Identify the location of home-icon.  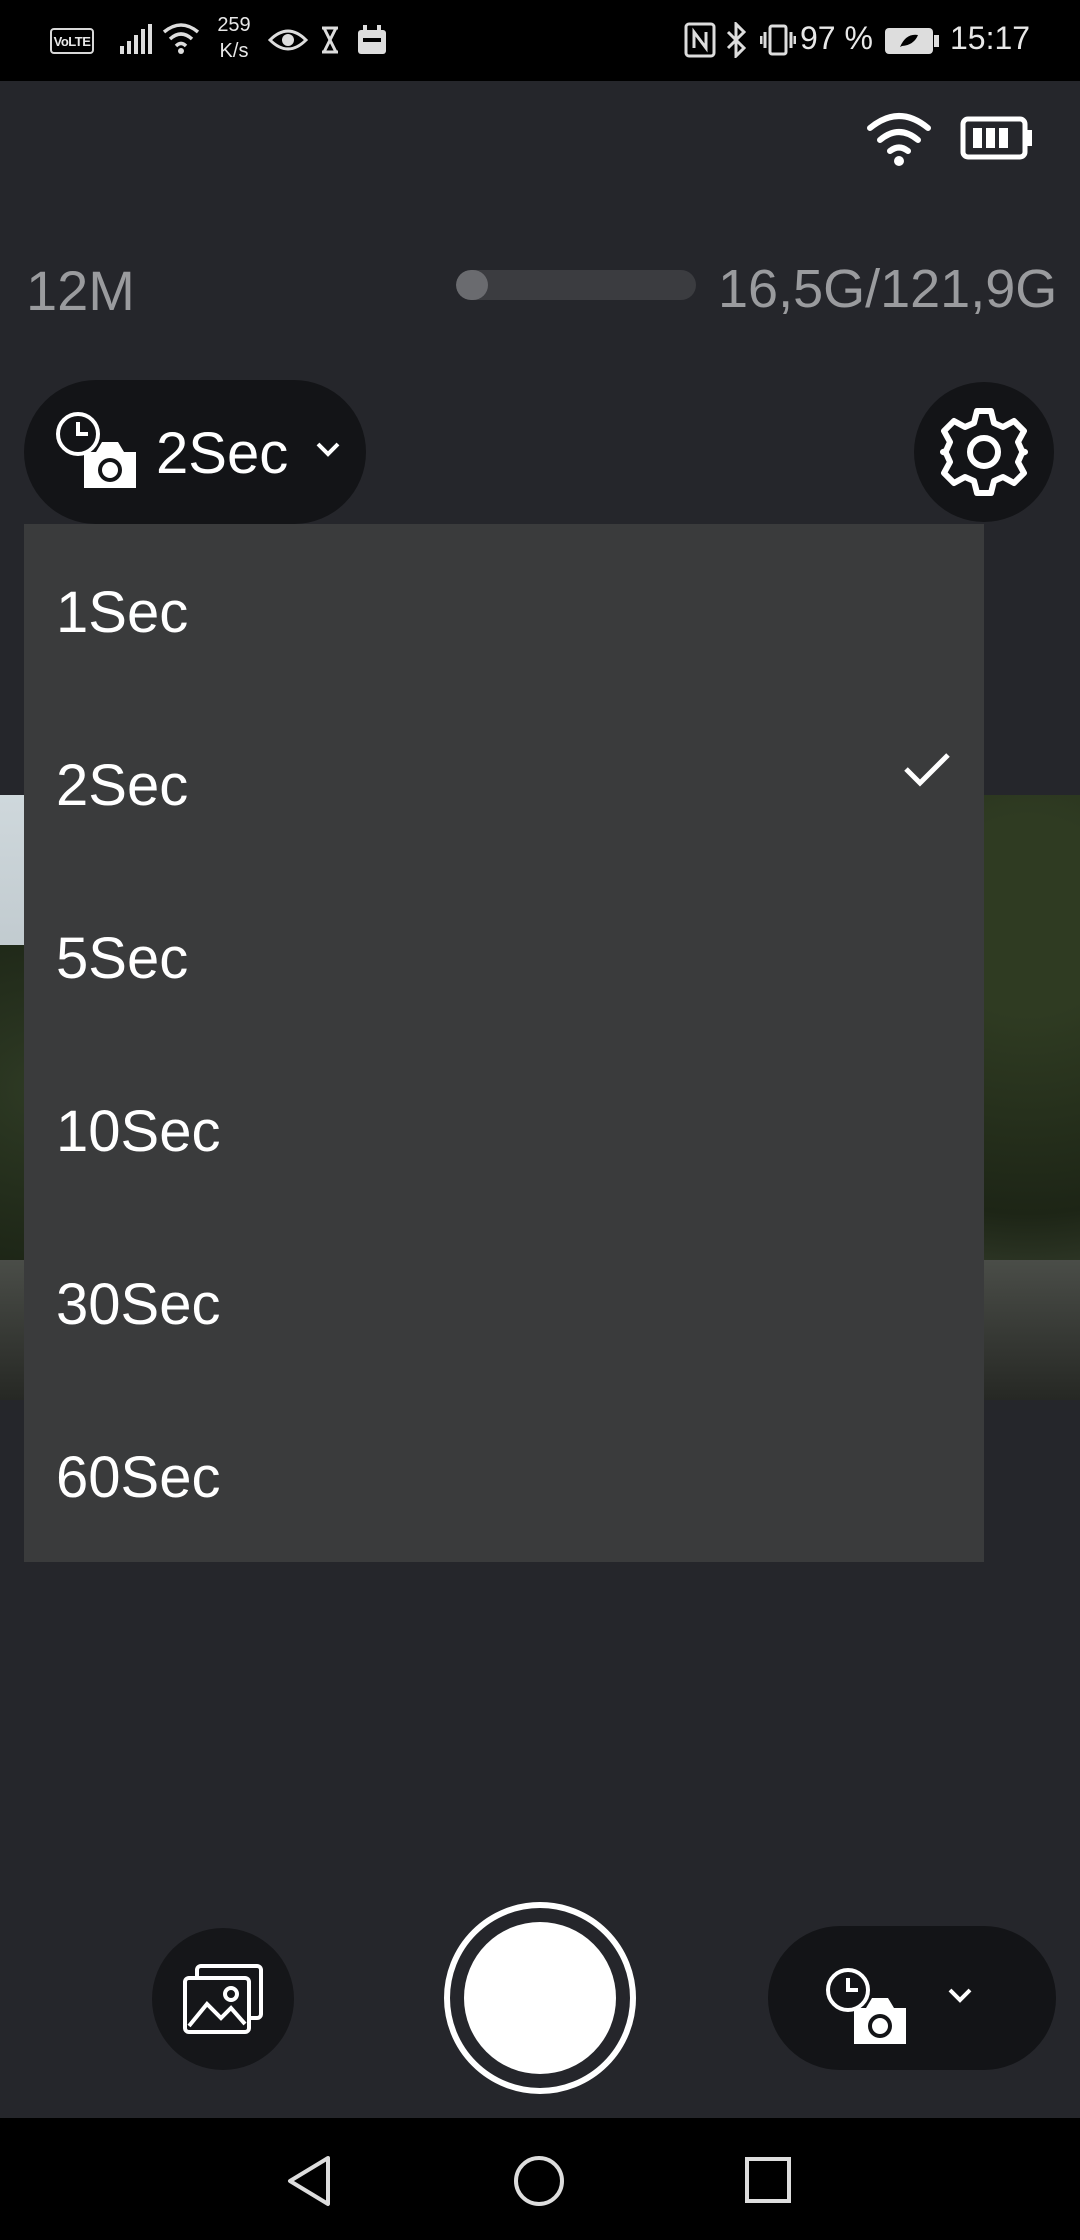
(539, 2181).